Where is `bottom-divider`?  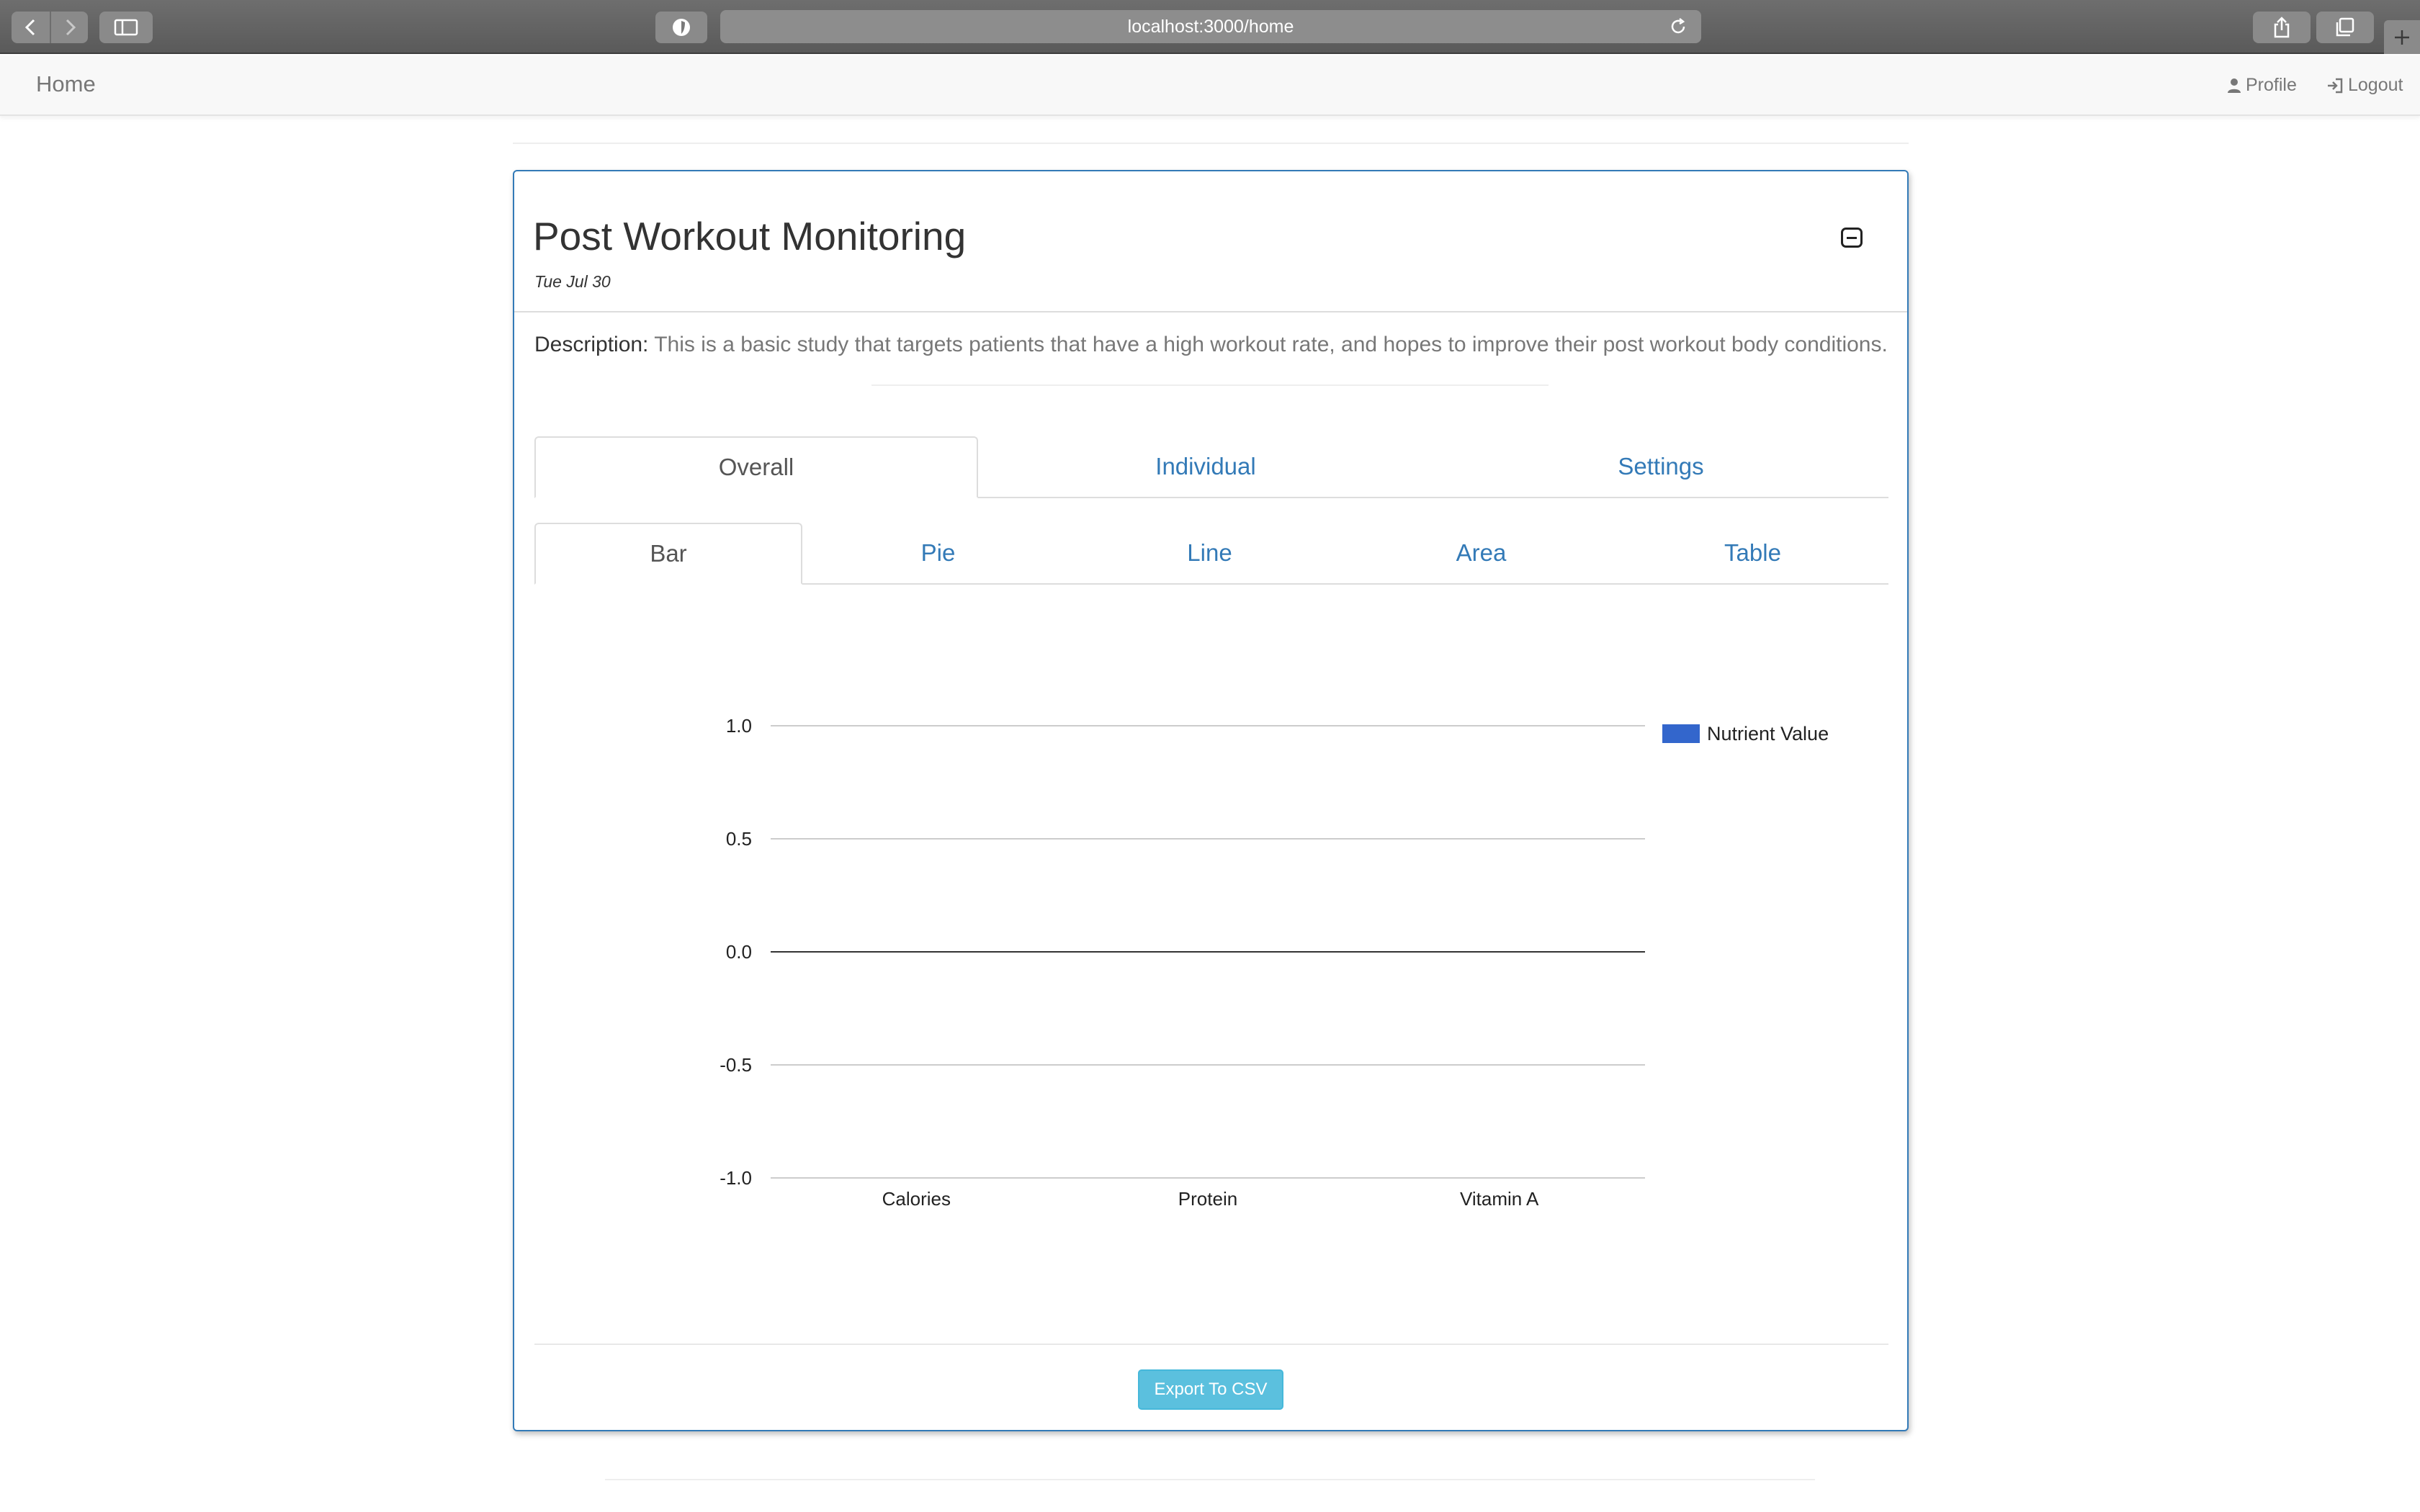
bottom-divider is located at coordinates (1210, 1479).